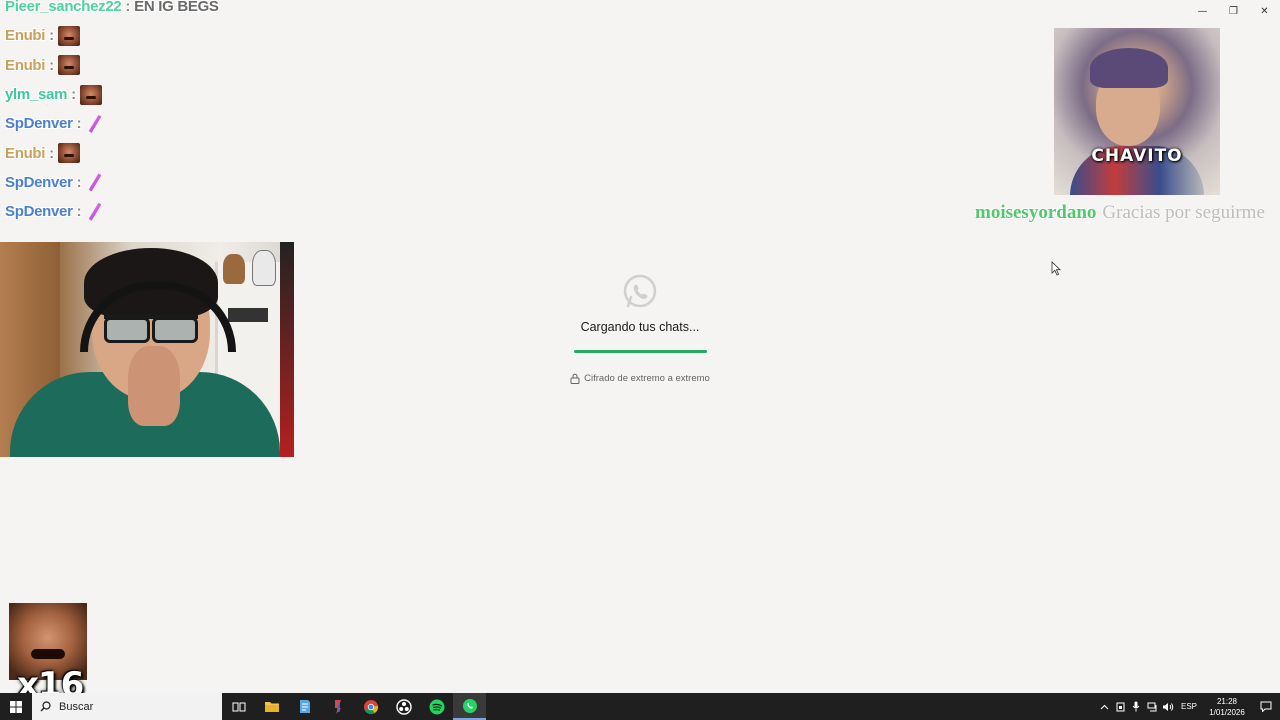  I want to click on chat-username: Pieer_sanchez22, so click(63, 8).